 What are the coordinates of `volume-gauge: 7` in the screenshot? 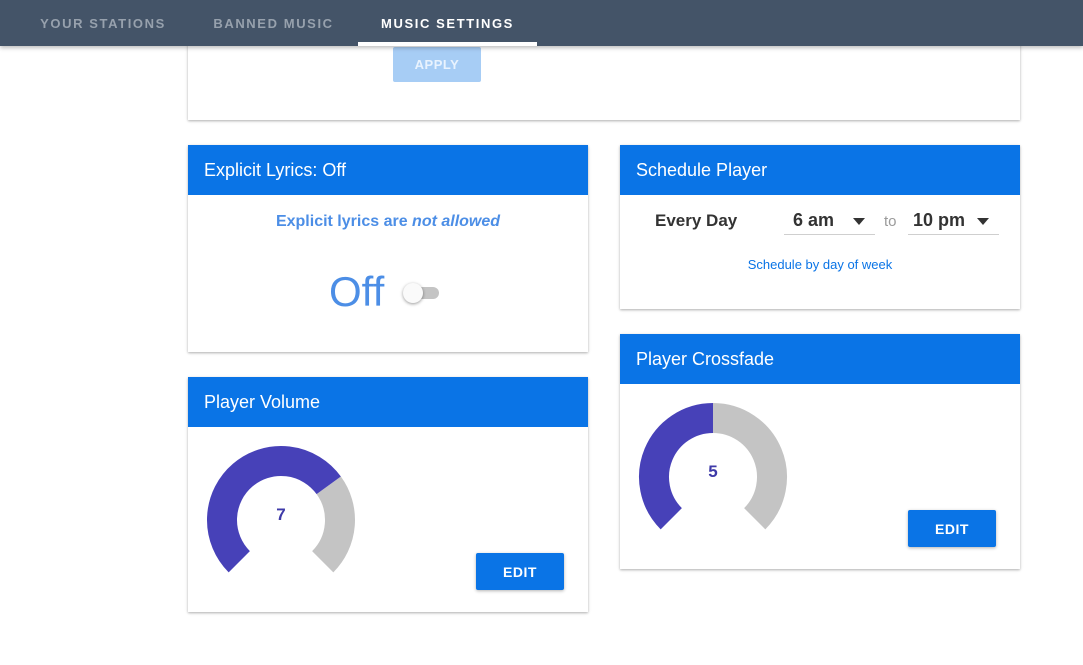 It's located at (281, 520).